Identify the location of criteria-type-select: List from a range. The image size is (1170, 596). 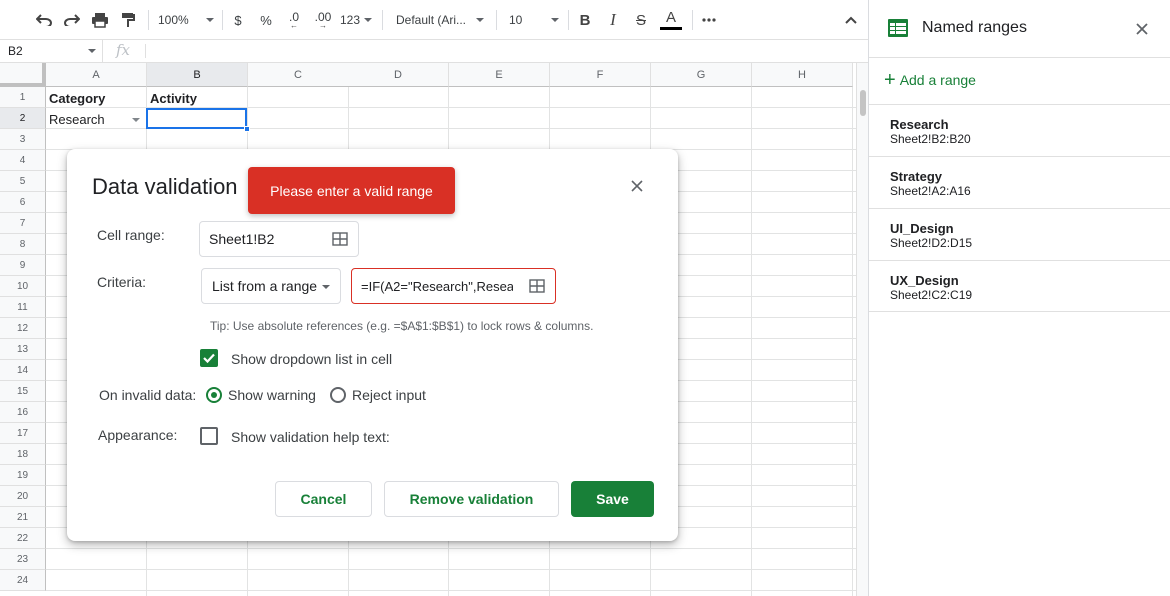
(271, 286).